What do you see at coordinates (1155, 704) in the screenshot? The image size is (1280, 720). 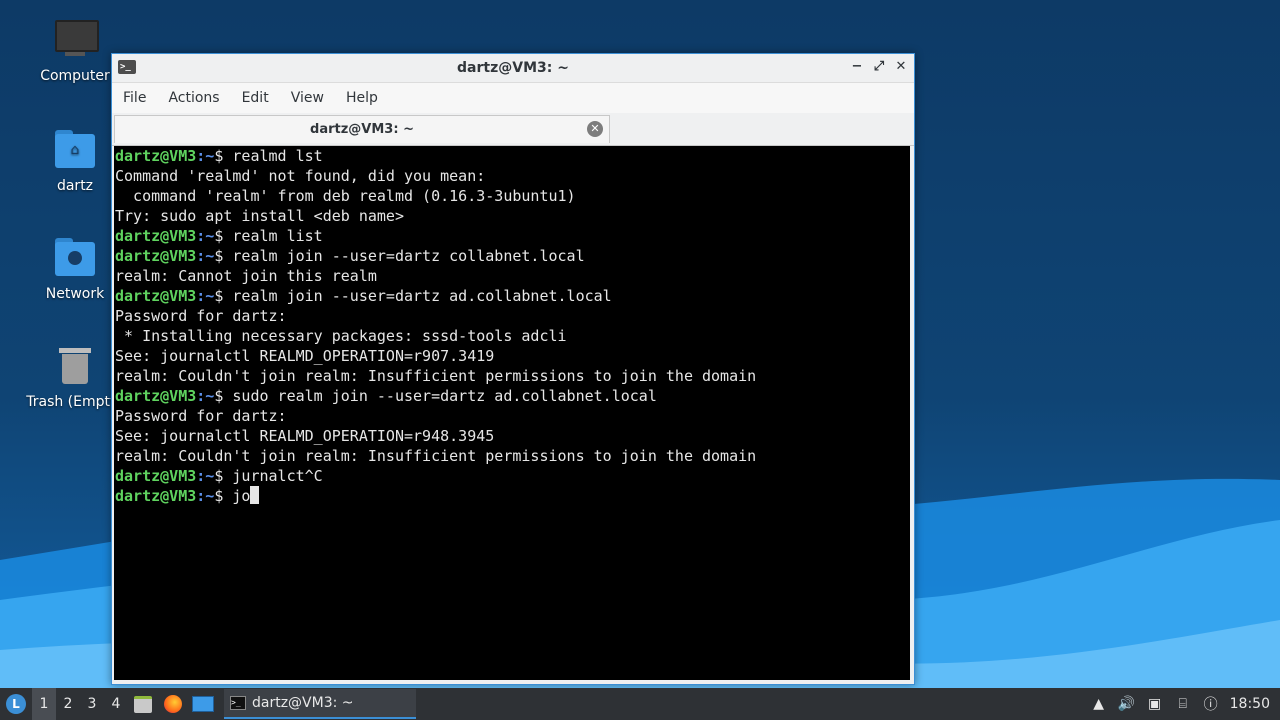 I see `clipboard-icon: ▣` at bounding box center [1155, 704].